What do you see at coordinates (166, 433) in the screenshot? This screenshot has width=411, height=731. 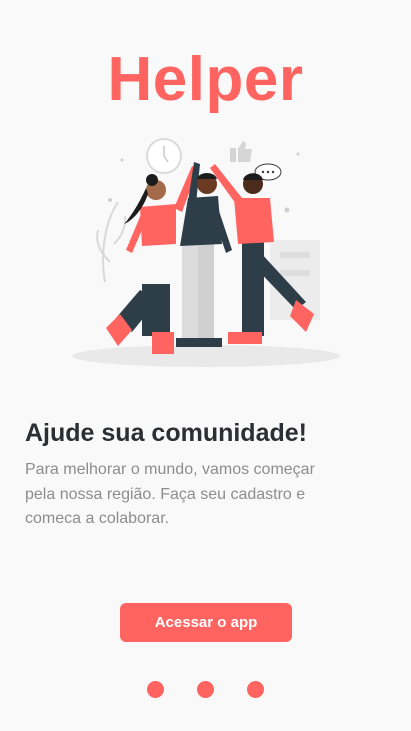 I see `page-title: Ajude sua comunidade!` at bounding box center [166, 433].